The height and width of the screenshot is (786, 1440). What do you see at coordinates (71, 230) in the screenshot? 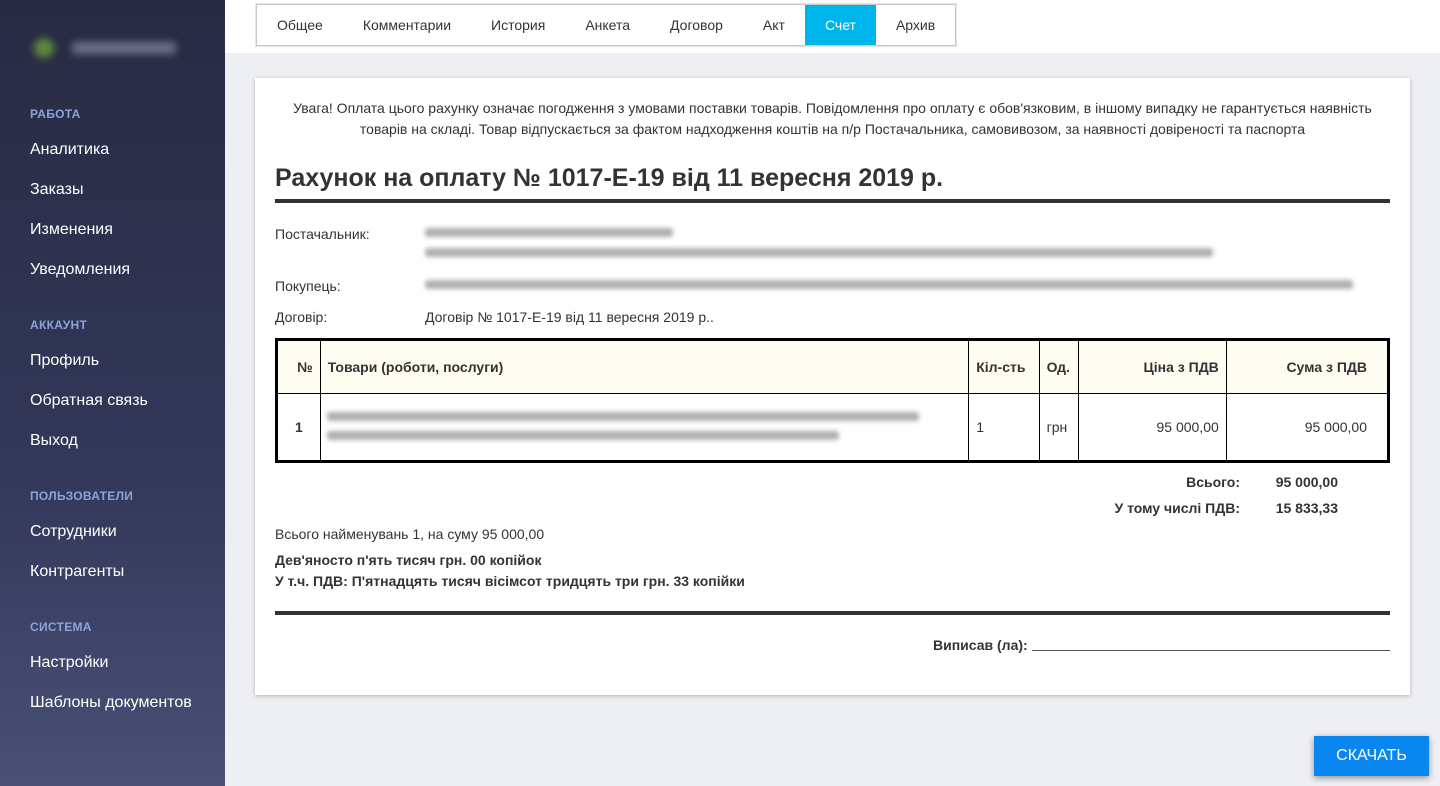
I see `sidebar-item-changes: Изменения` at bounding box center [71, 230].